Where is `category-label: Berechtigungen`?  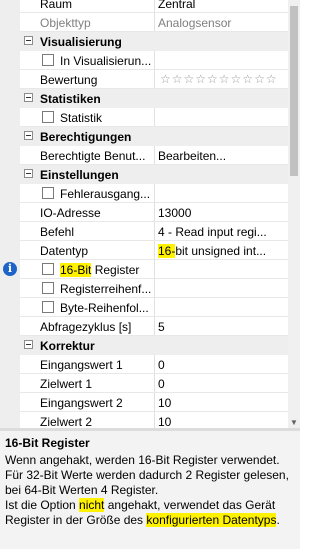
category-label: Berechtigungen is located at coordinates (86, 137).